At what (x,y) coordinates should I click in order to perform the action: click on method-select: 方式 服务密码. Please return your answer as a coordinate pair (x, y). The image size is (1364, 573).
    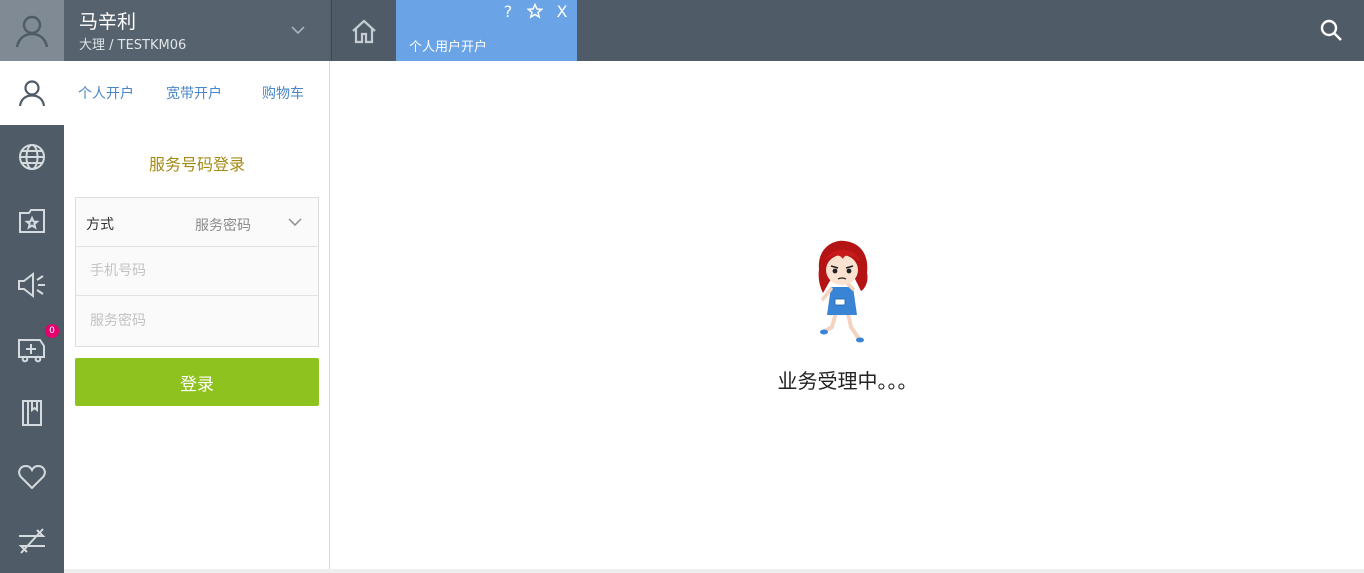
    Looking at the image, I should click on (197, 222).